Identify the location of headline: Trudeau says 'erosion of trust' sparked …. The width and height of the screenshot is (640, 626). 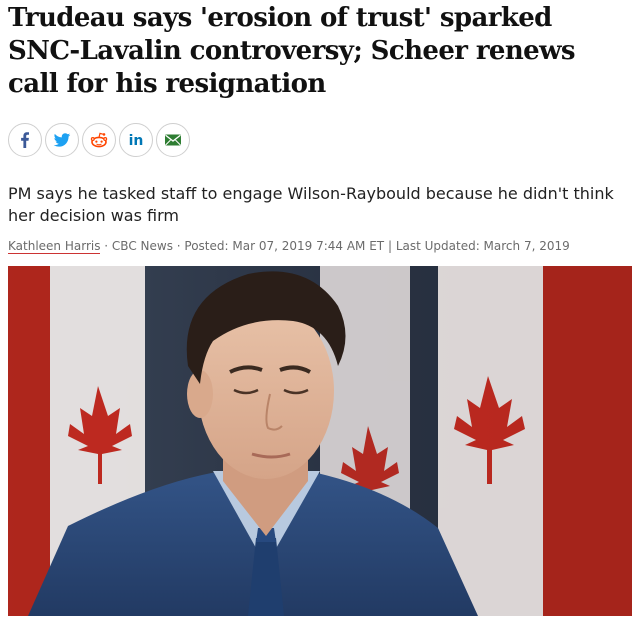
(292, 51).